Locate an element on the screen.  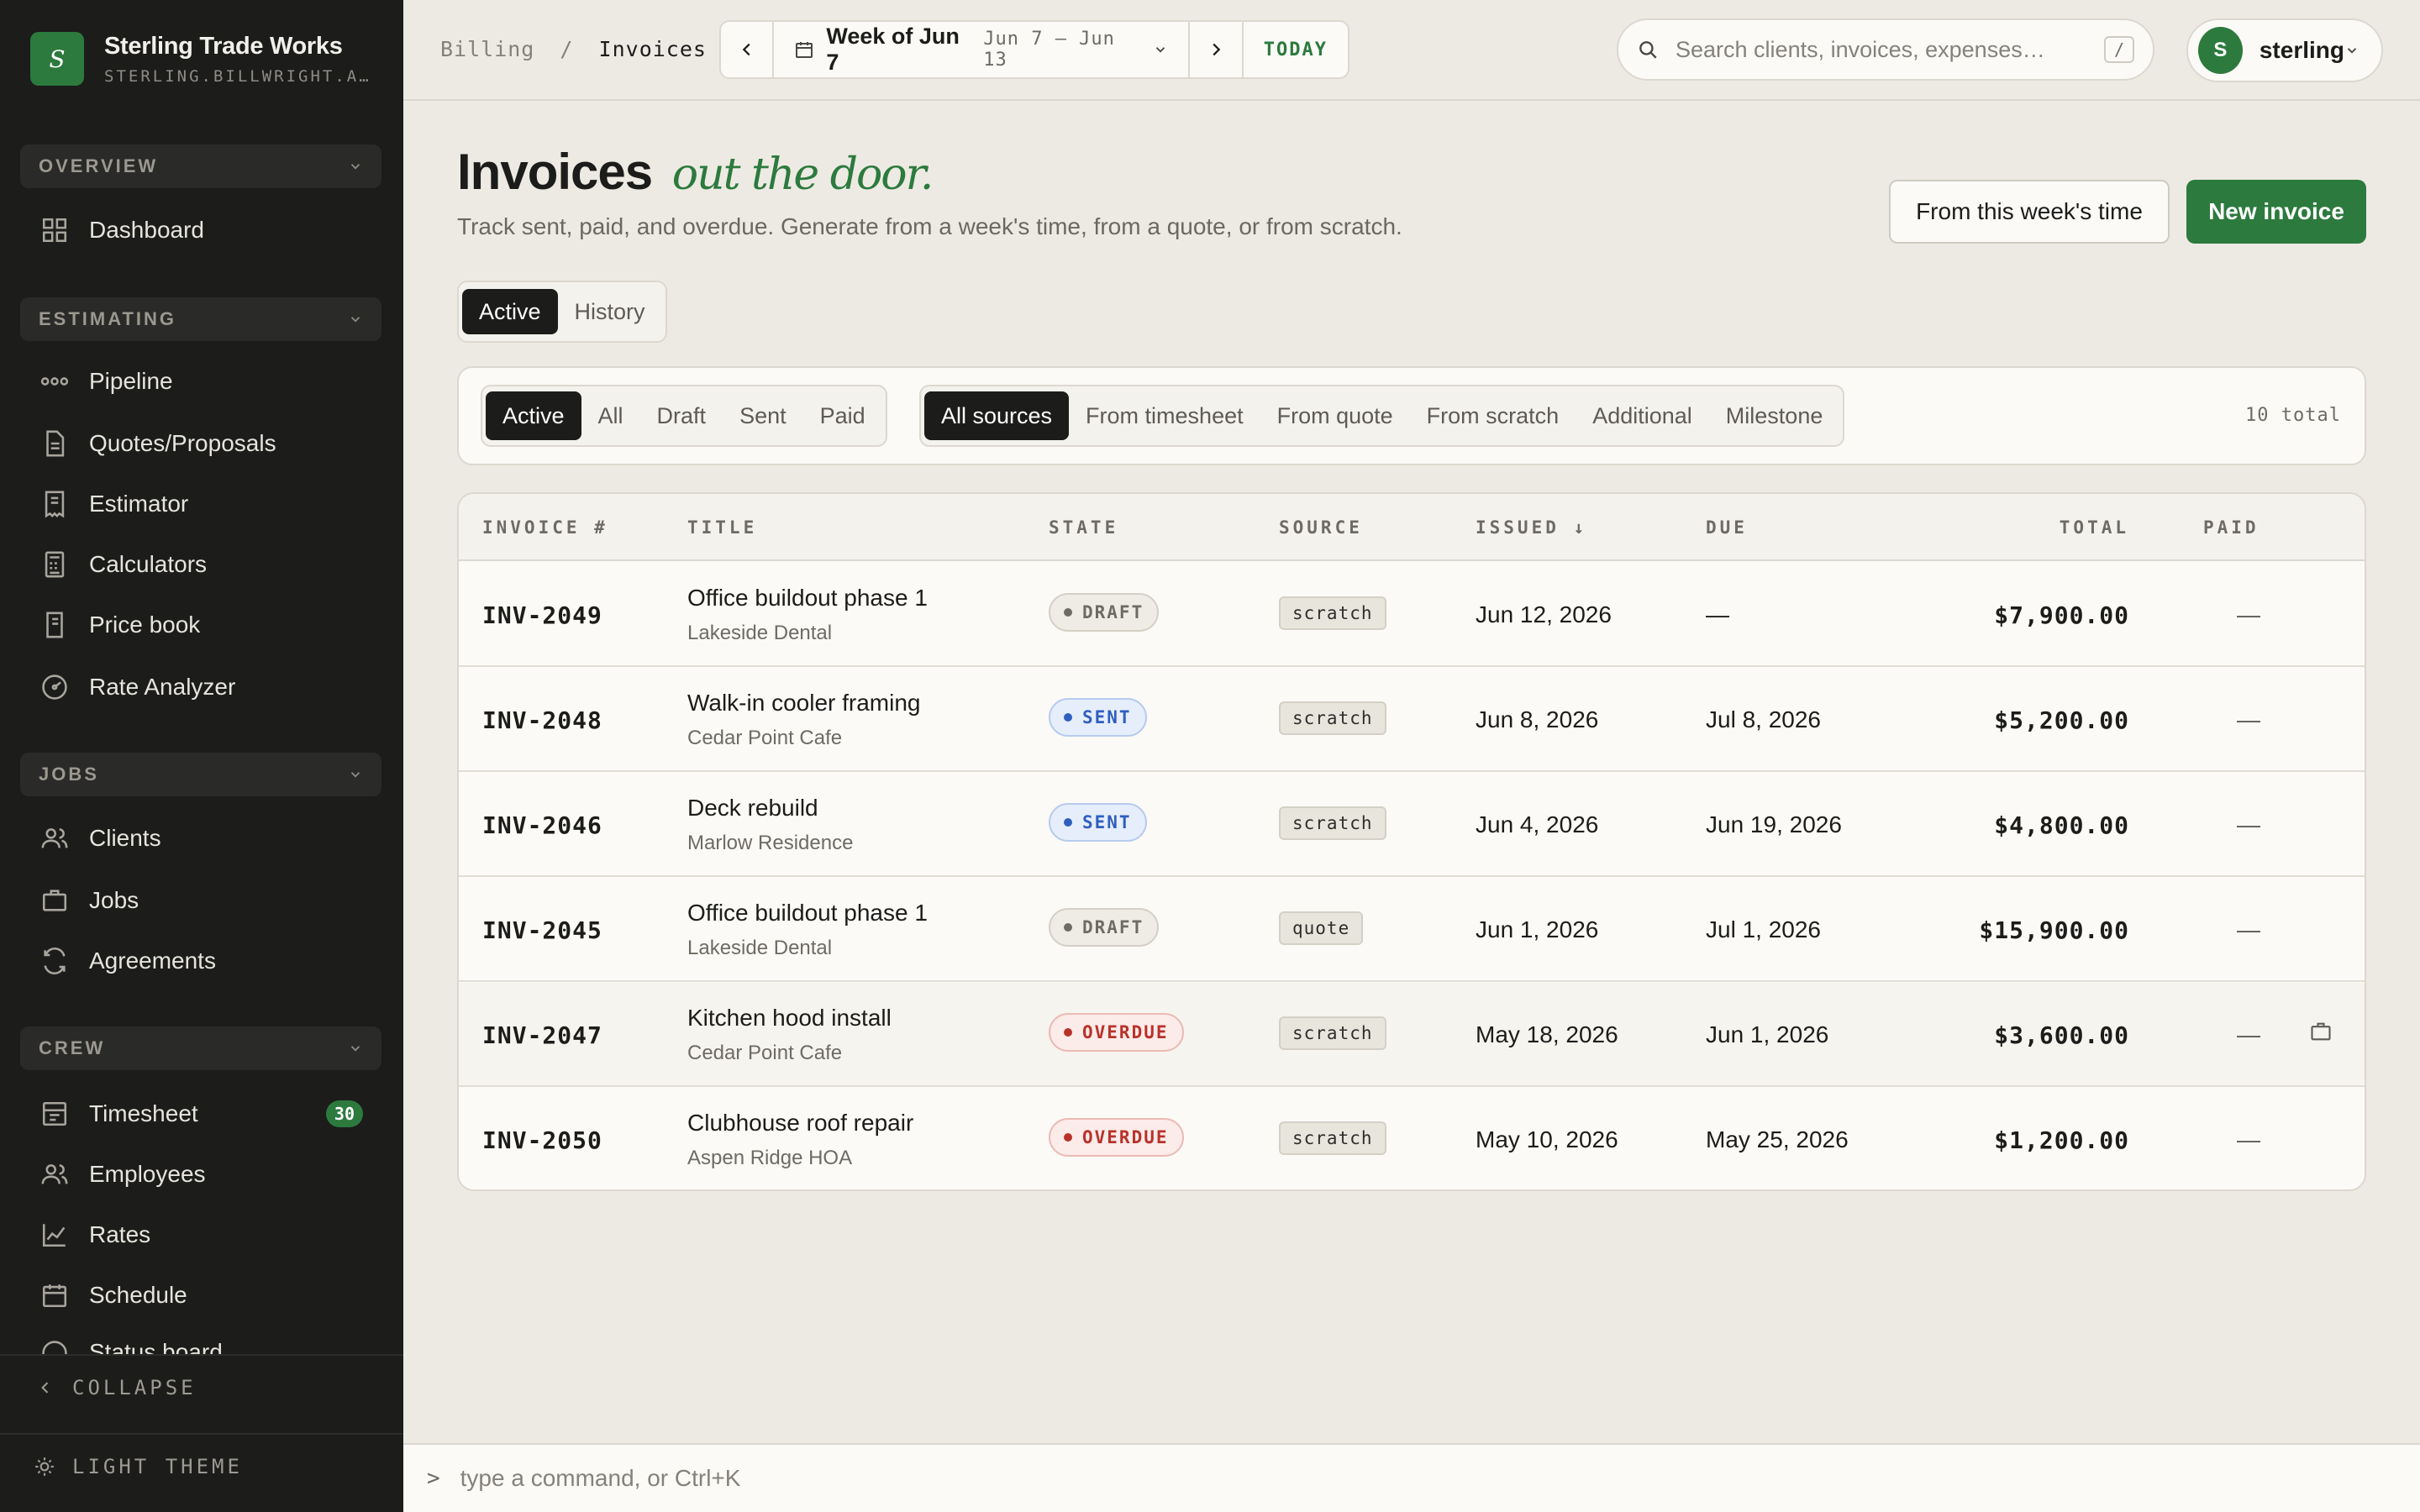
breadcrumb-billing: Billing is located at coordinates (487, 49).